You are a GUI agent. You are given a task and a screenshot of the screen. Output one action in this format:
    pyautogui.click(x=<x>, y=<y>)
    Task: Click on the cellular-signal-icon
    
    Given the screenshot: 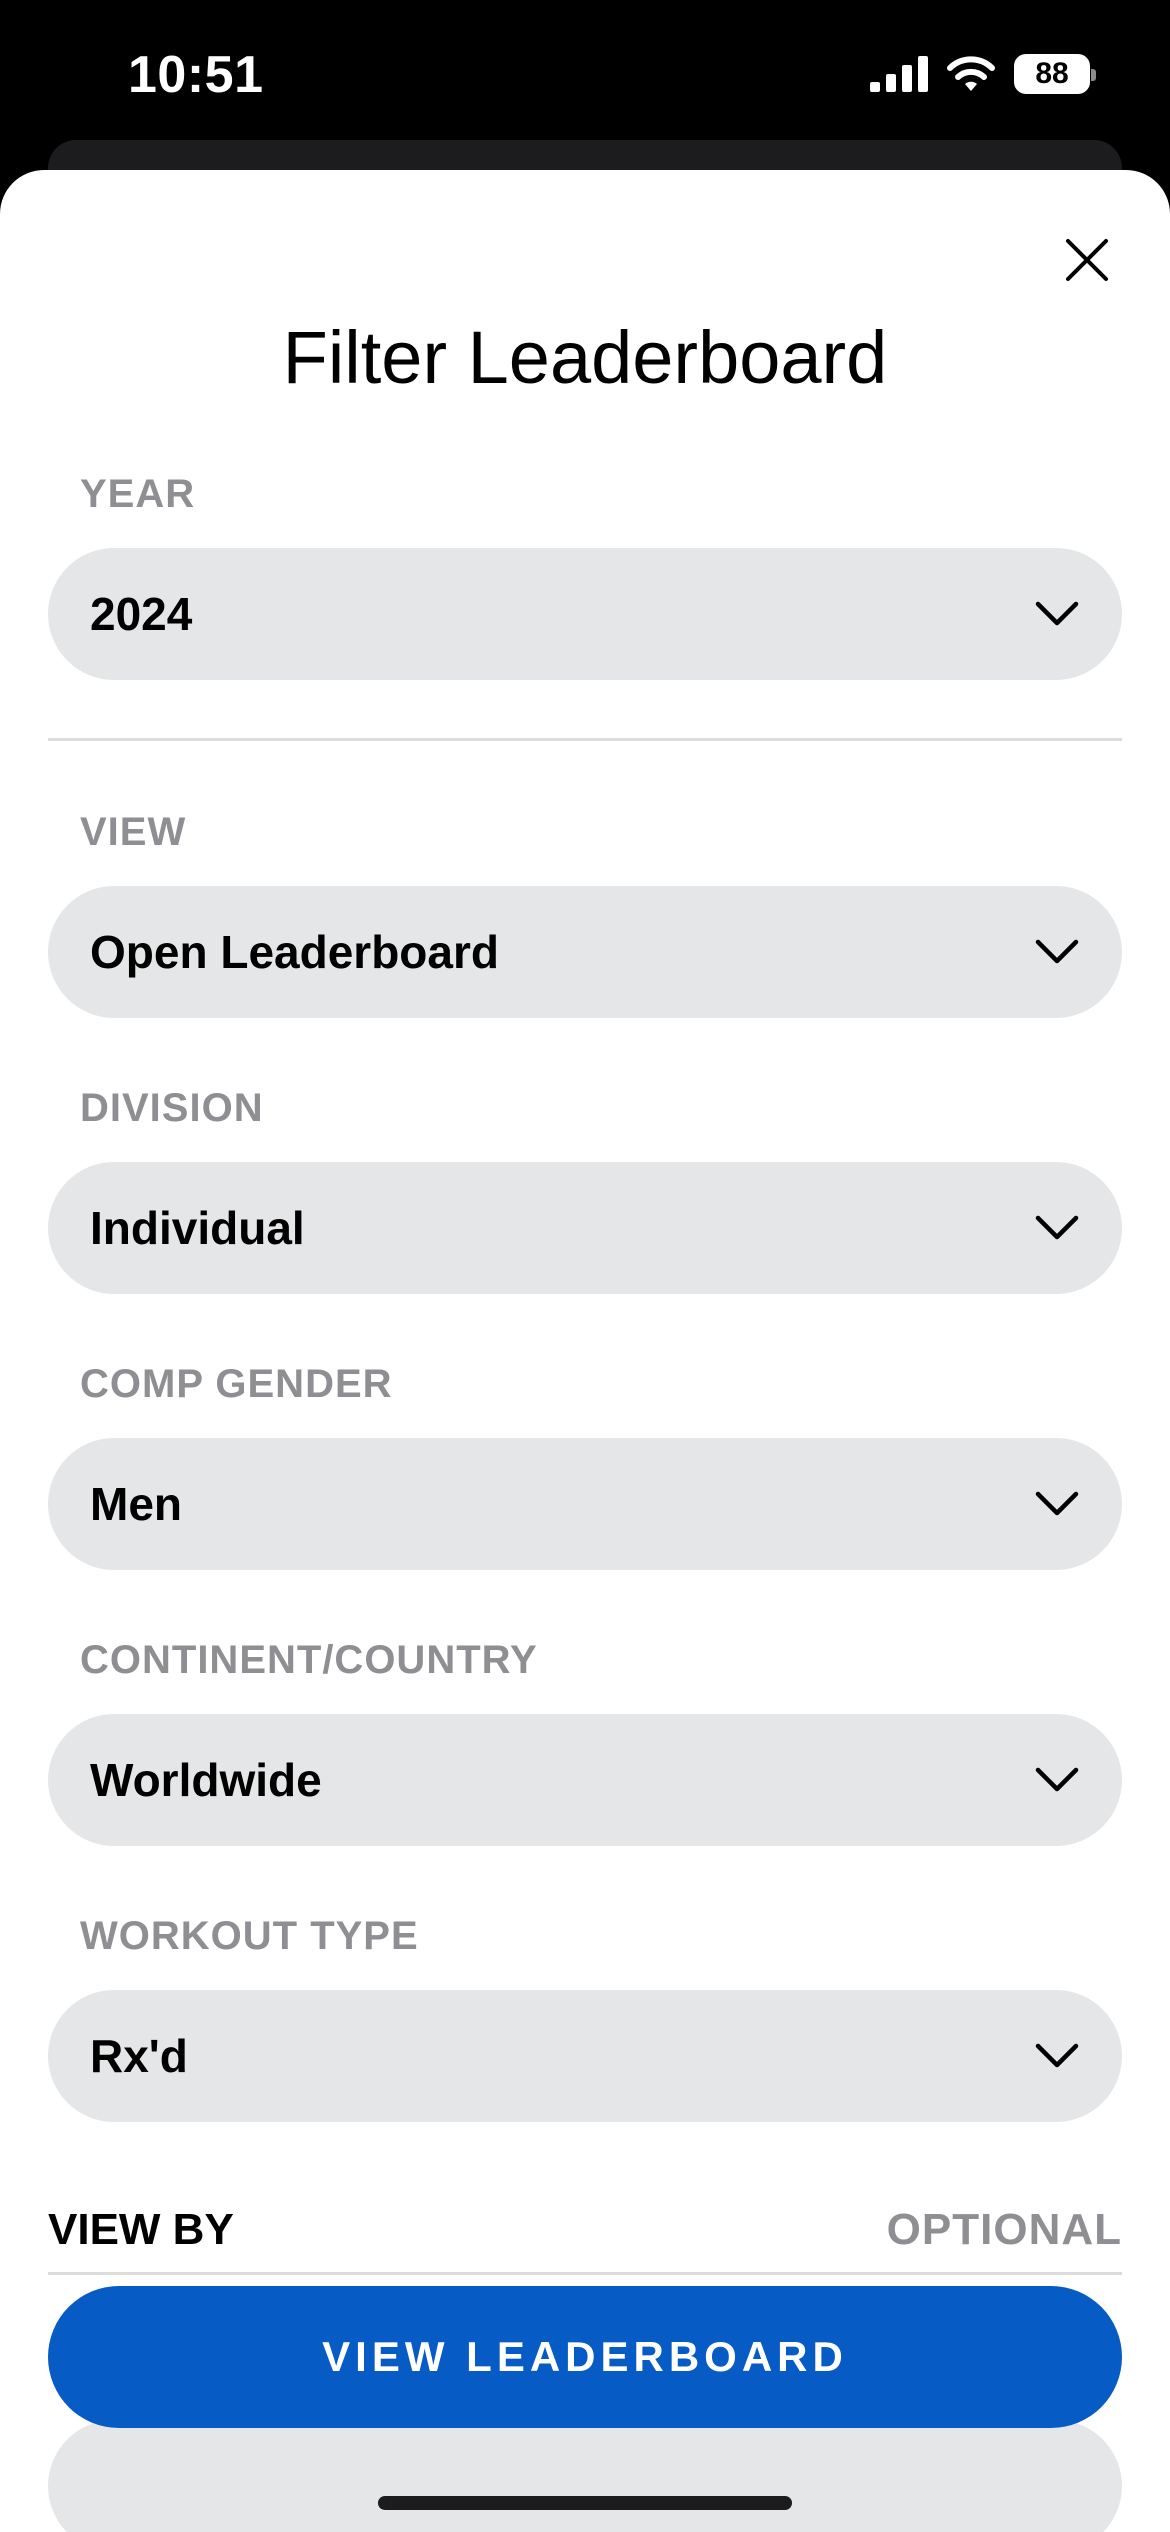 What is the action you would take?
    pyautogui.click(x=899, y=74)
    